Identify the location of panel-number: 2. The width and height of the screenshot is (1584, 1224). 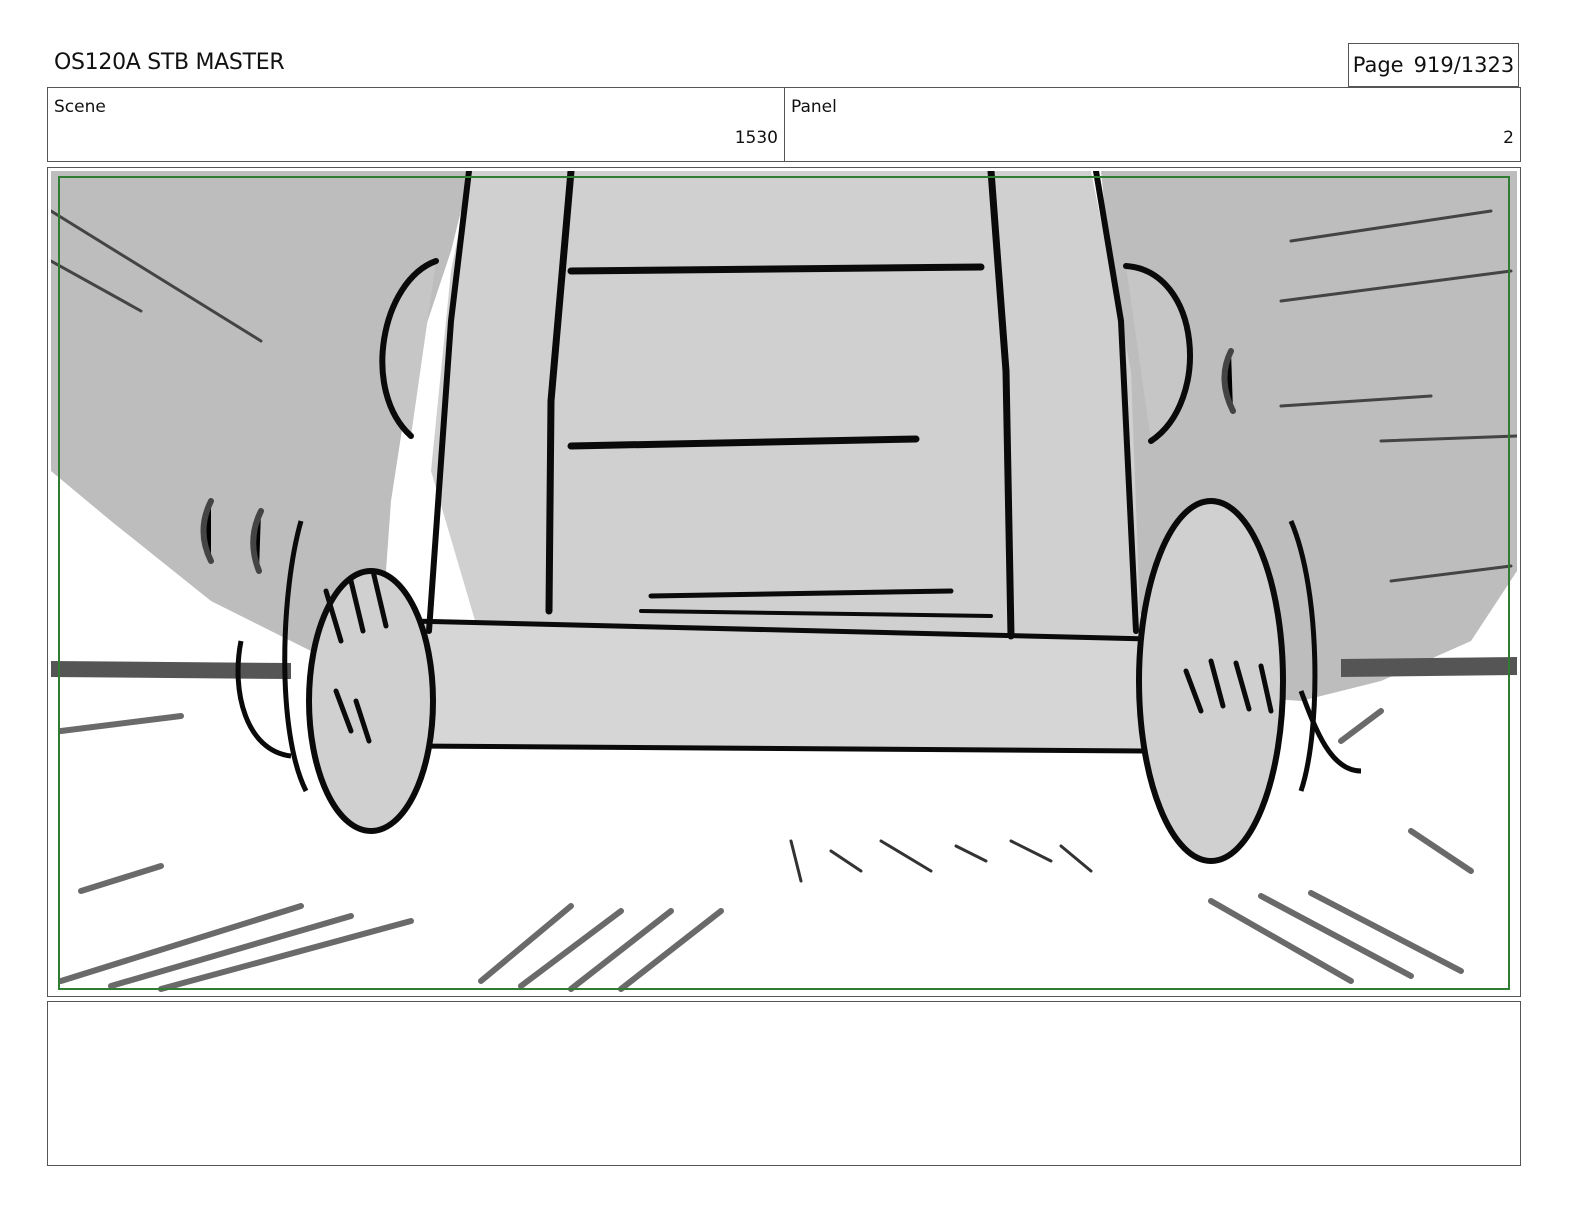
(1508, 138).